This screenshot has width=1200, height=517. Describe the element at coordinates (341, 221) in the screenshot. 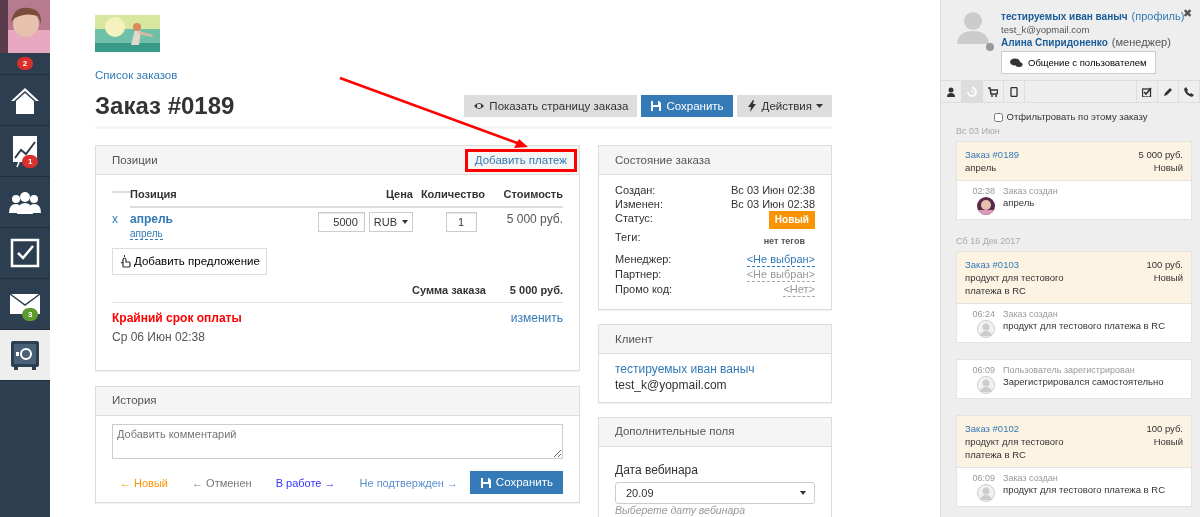

I see `price-field: 5000` at that location.